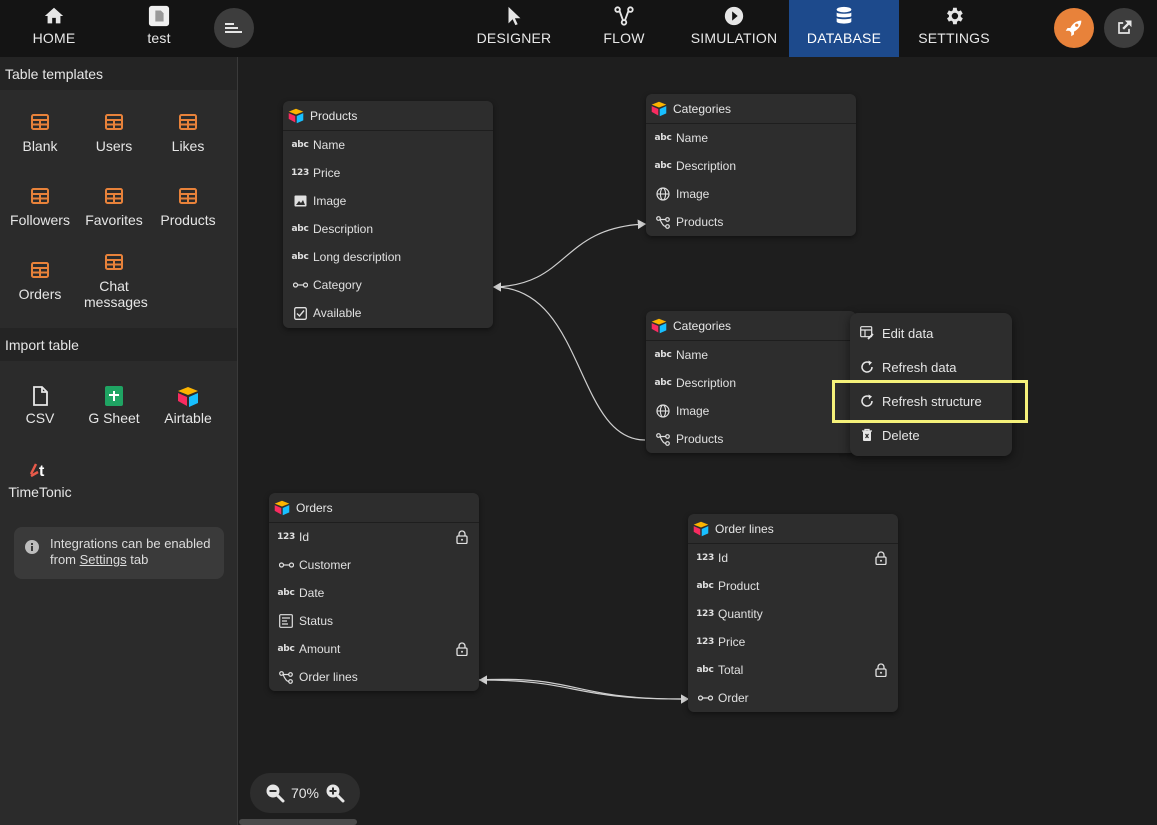 This screenshot has height=825, width=1157. Describe the element at coordinates (116, 294) in the screenshot. I see `template-label: Chat messages` at that location.